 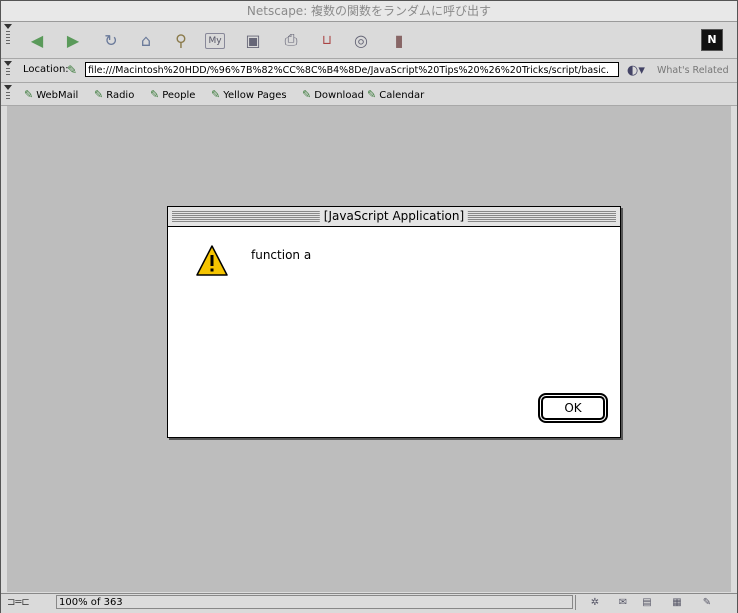 What do you see at coordinates (333, 94) in the screenshot?
I see `personal-item-download: ✎ Download` at bounding box center [333, 94].